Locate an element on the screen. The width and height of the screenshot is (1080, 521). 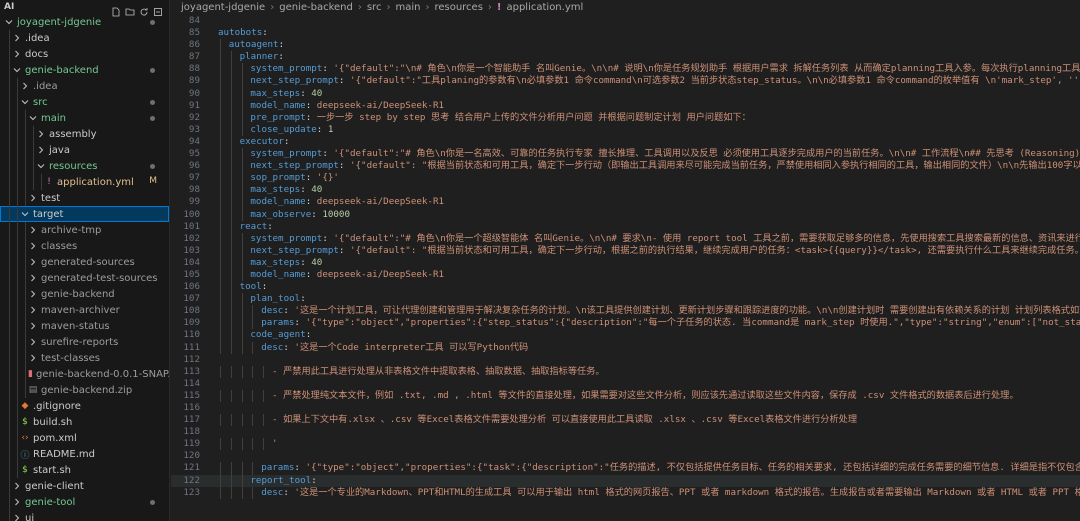
tree-folder: main is located at coordinates (84, 118).